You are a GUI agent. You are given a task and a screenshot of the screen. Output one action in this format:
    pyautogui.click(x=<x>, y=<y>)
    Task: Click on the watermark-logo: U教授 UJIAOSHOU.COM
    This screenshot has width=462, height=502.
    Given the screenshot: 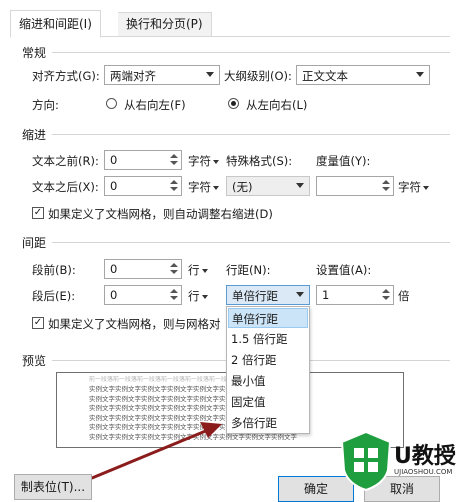 What is the action you would take?
    pyautogui.click(x=399, y=462)
    